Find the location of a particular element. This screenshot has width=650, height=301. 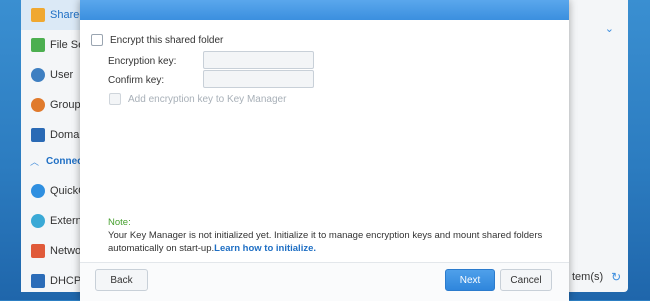

group-icon is located at coordinates (38, 105).